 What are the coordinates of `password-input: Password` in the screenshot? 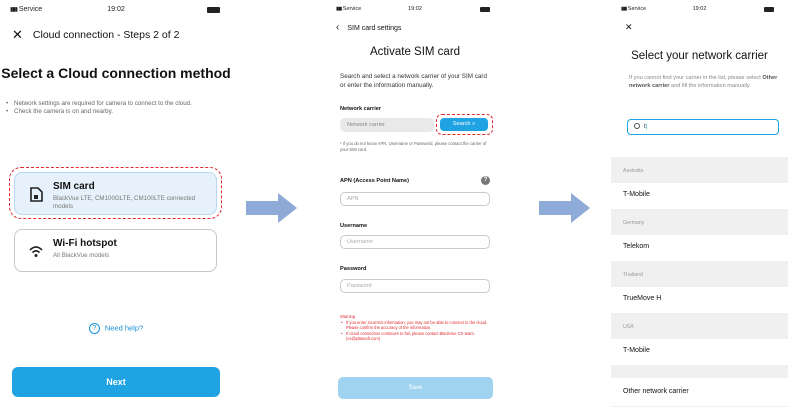 It's located at (415, 286).